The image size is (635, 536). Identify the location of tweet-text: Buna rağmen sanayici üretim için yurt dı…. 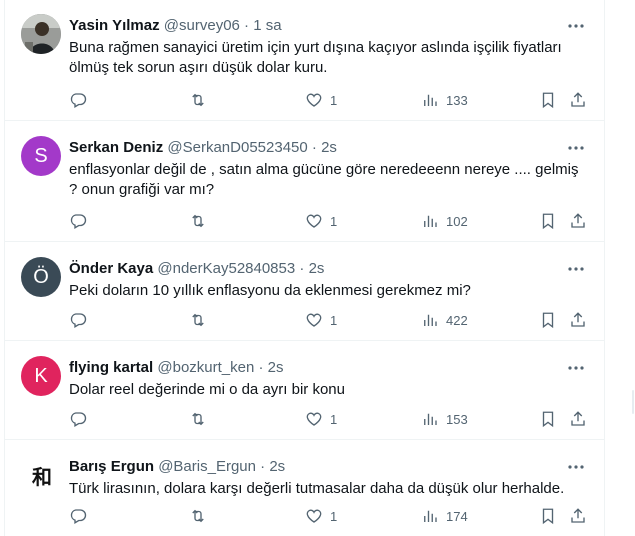
(315, 57).